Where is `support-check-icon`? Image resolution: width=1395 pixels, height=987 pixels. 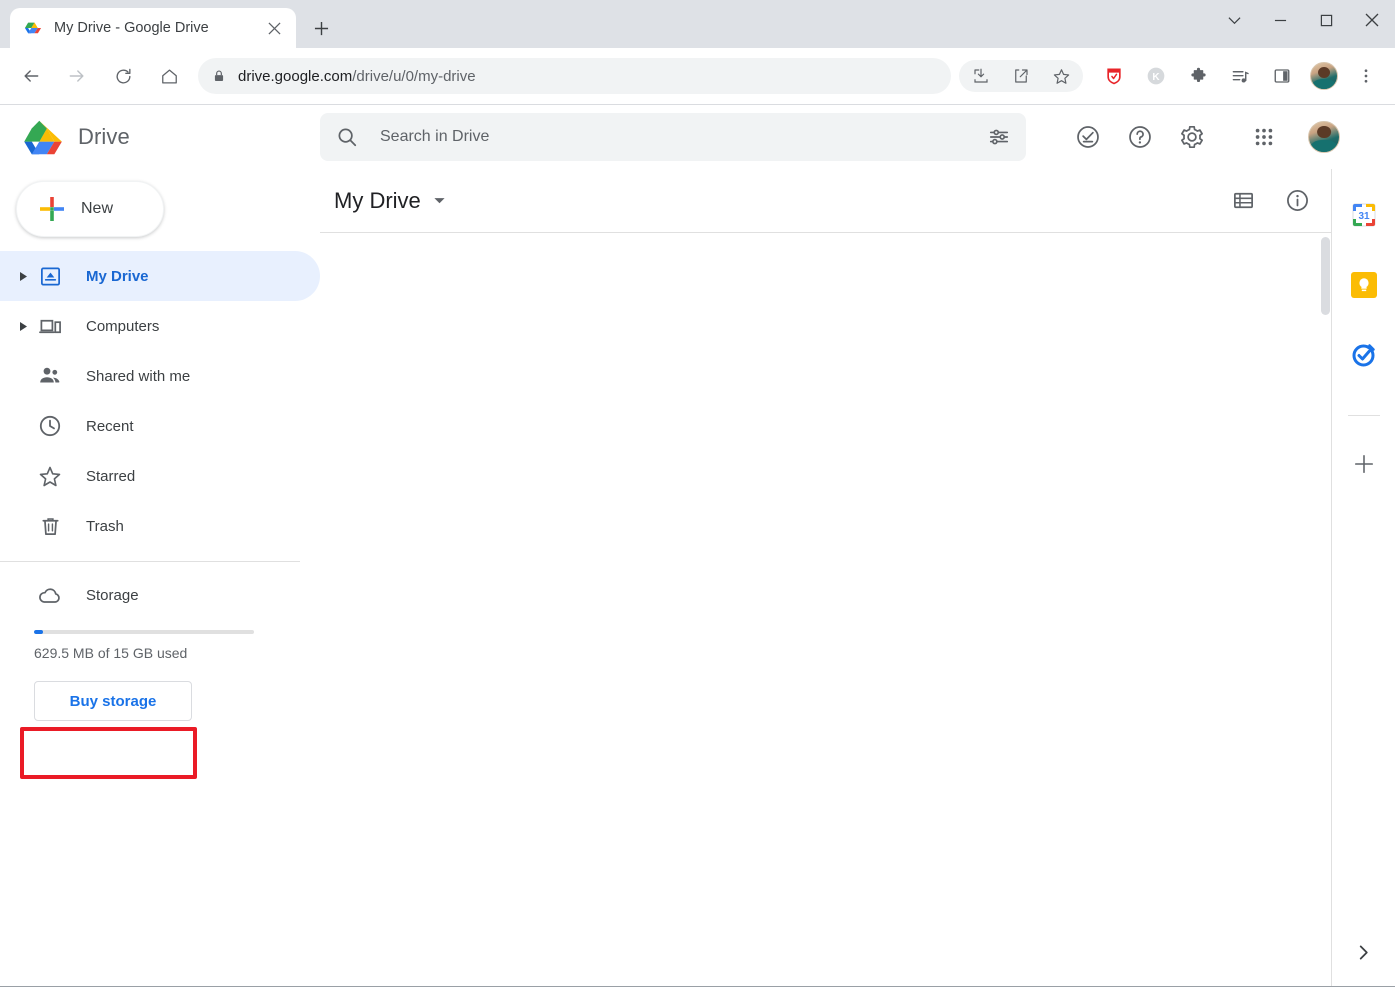 support-check-icon is located at coordinates (1088, 137).